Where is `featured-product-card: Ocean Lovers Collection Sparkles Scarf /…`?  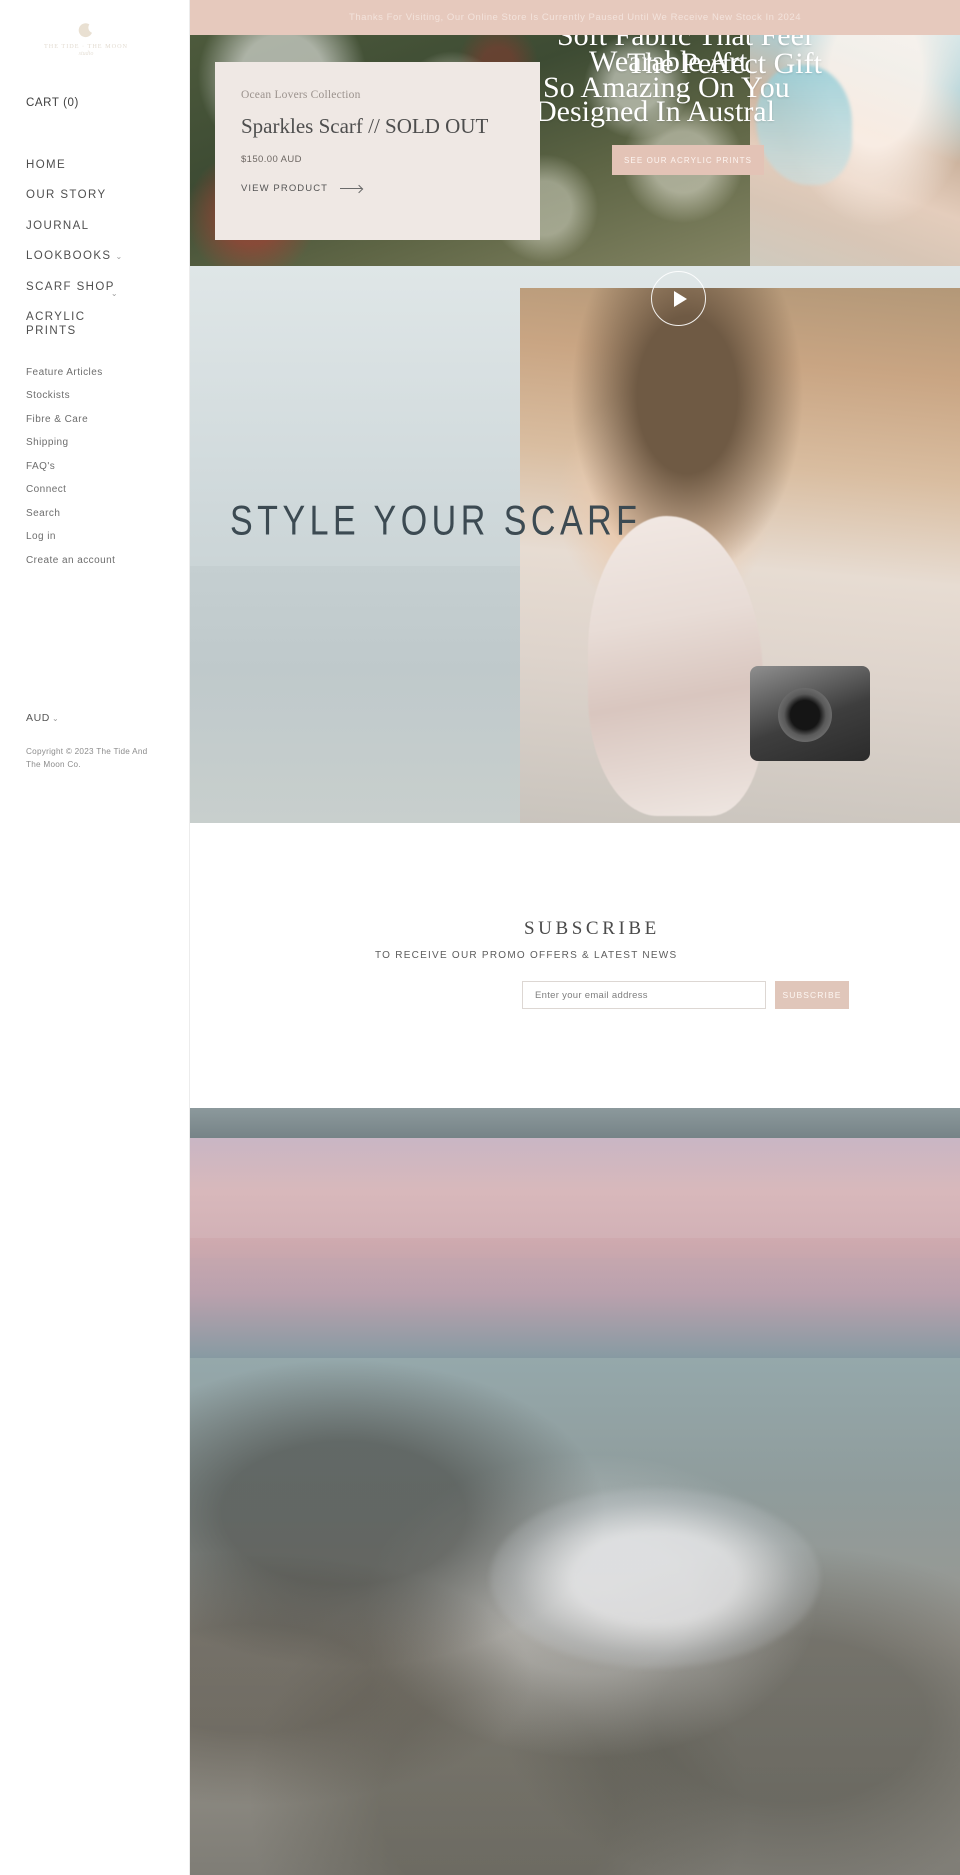
featured-product-card: Ocean Lovers Collection Sparkles Scarf /… is located at coordinates (377, 151).